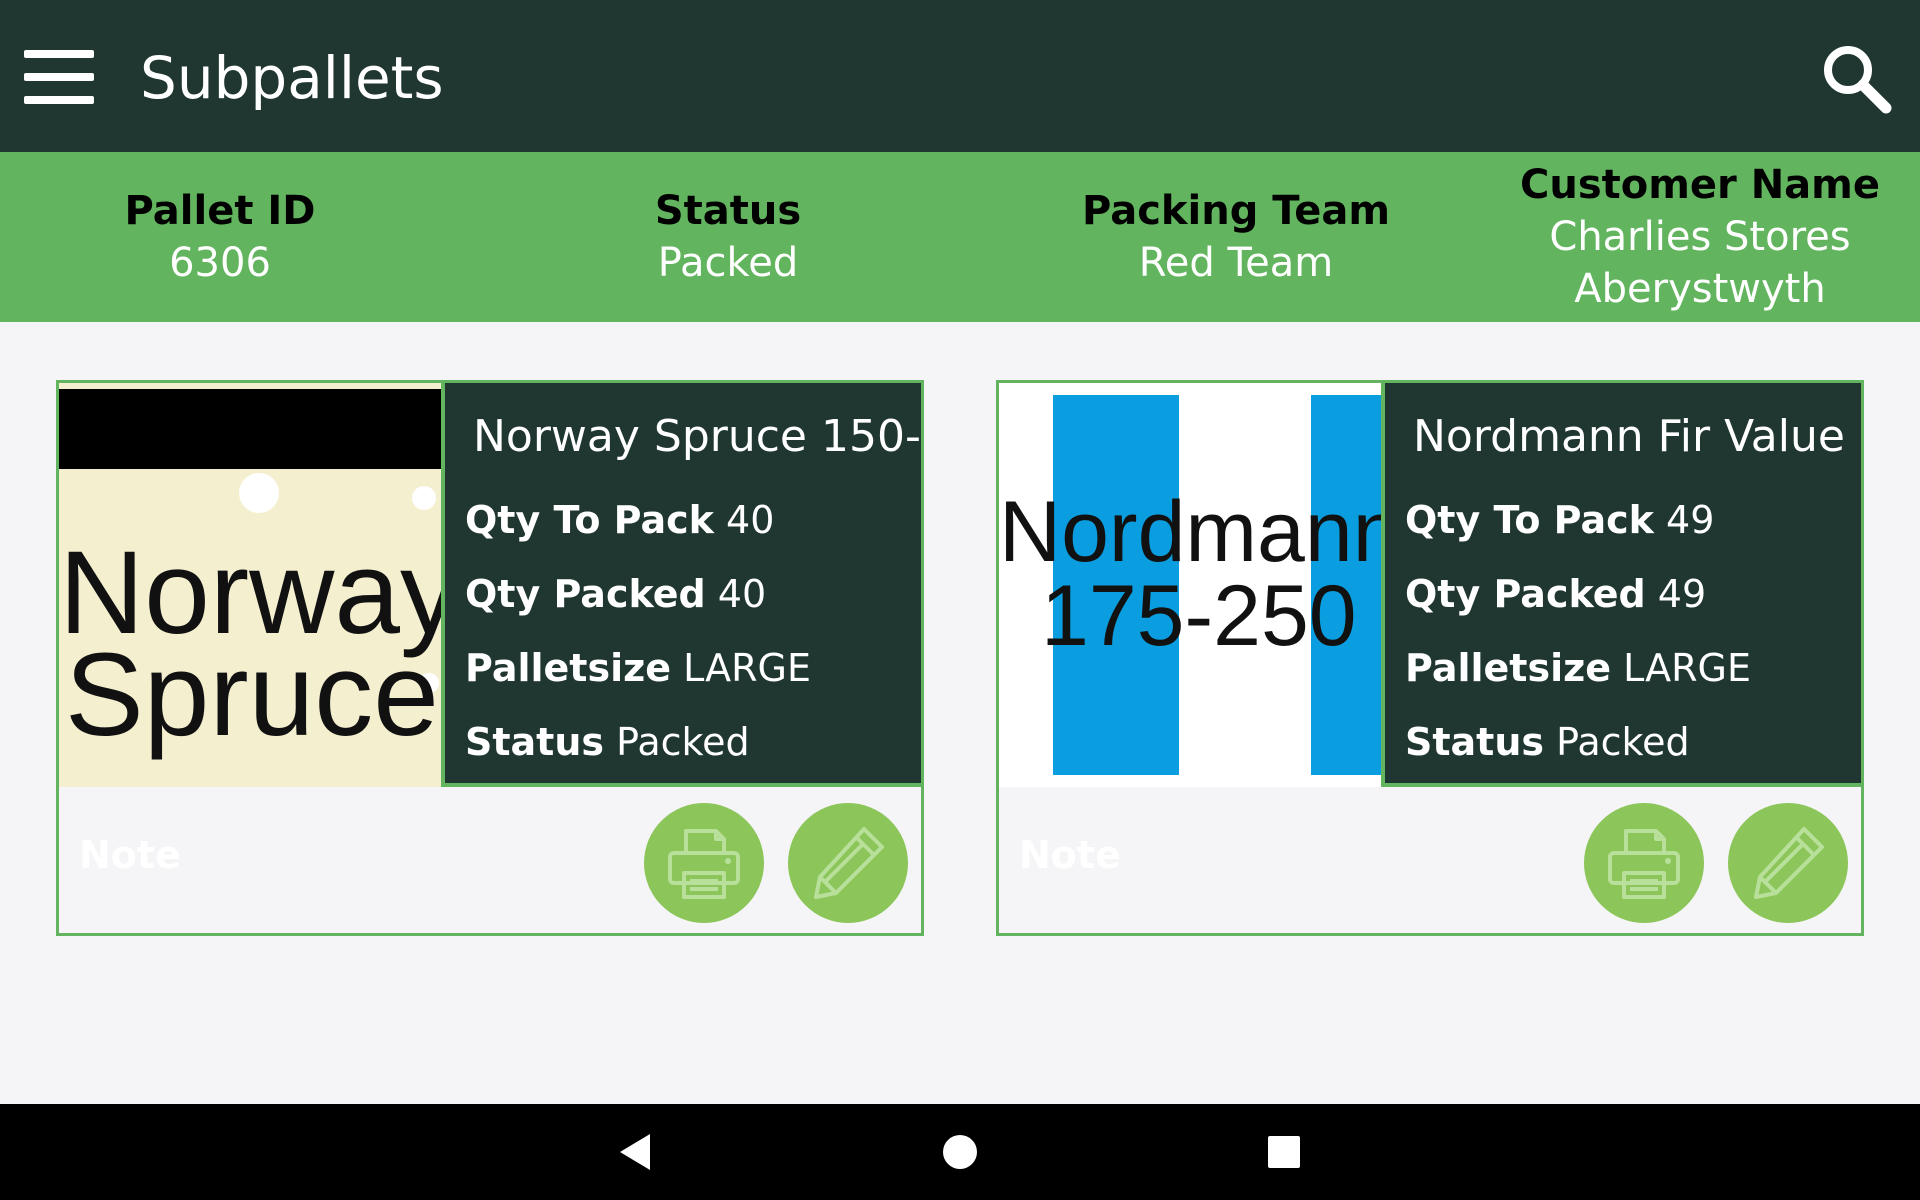  I want to click on qty-packed-row: Qty Packed 49, so click(1555, 594).